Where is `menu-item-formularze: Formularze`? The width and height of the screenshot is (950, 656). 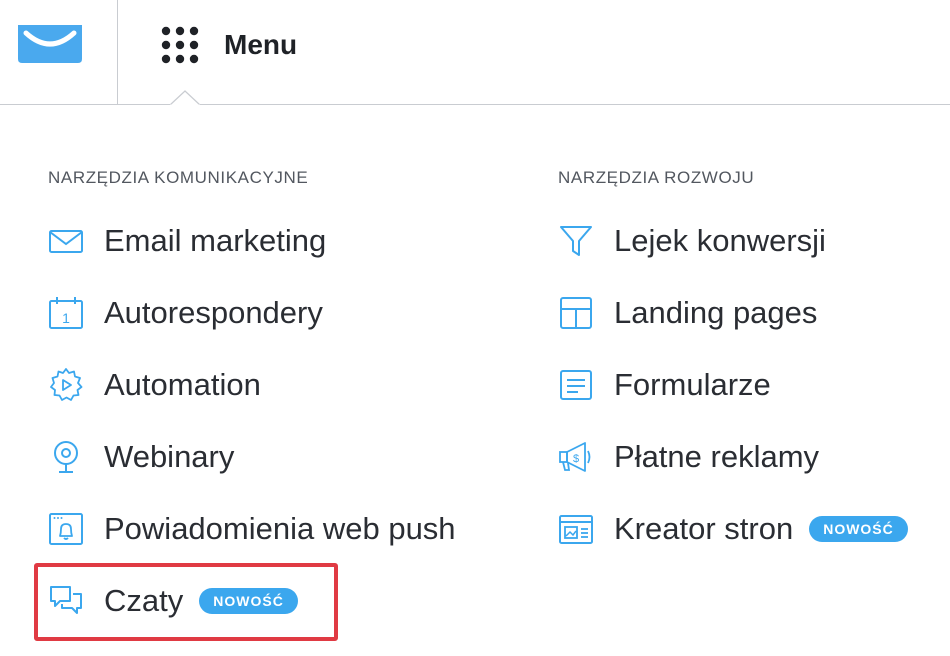 menu-item-formularze: Formularze is located at coordinates (733, 385).